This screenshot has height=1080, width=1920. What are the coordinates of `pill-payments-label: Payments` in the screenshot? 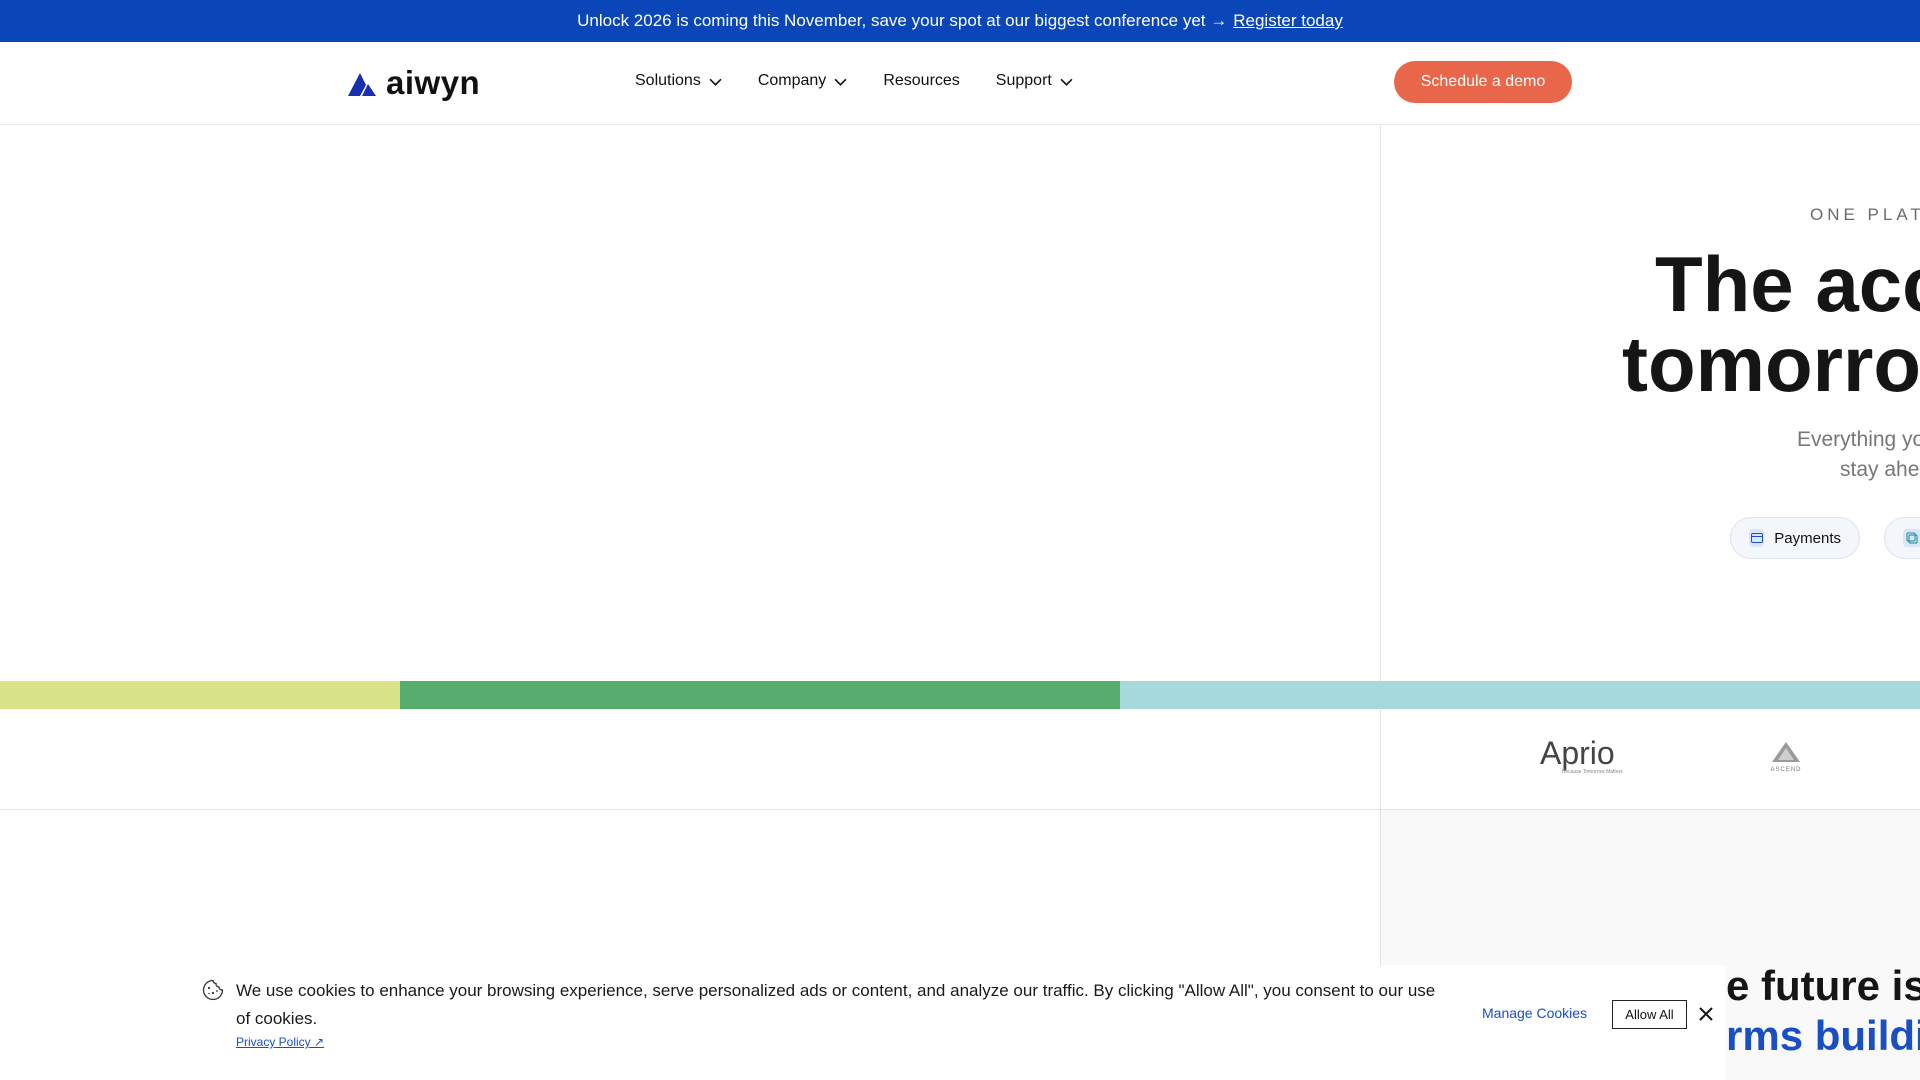 It's located at (1807, 538).